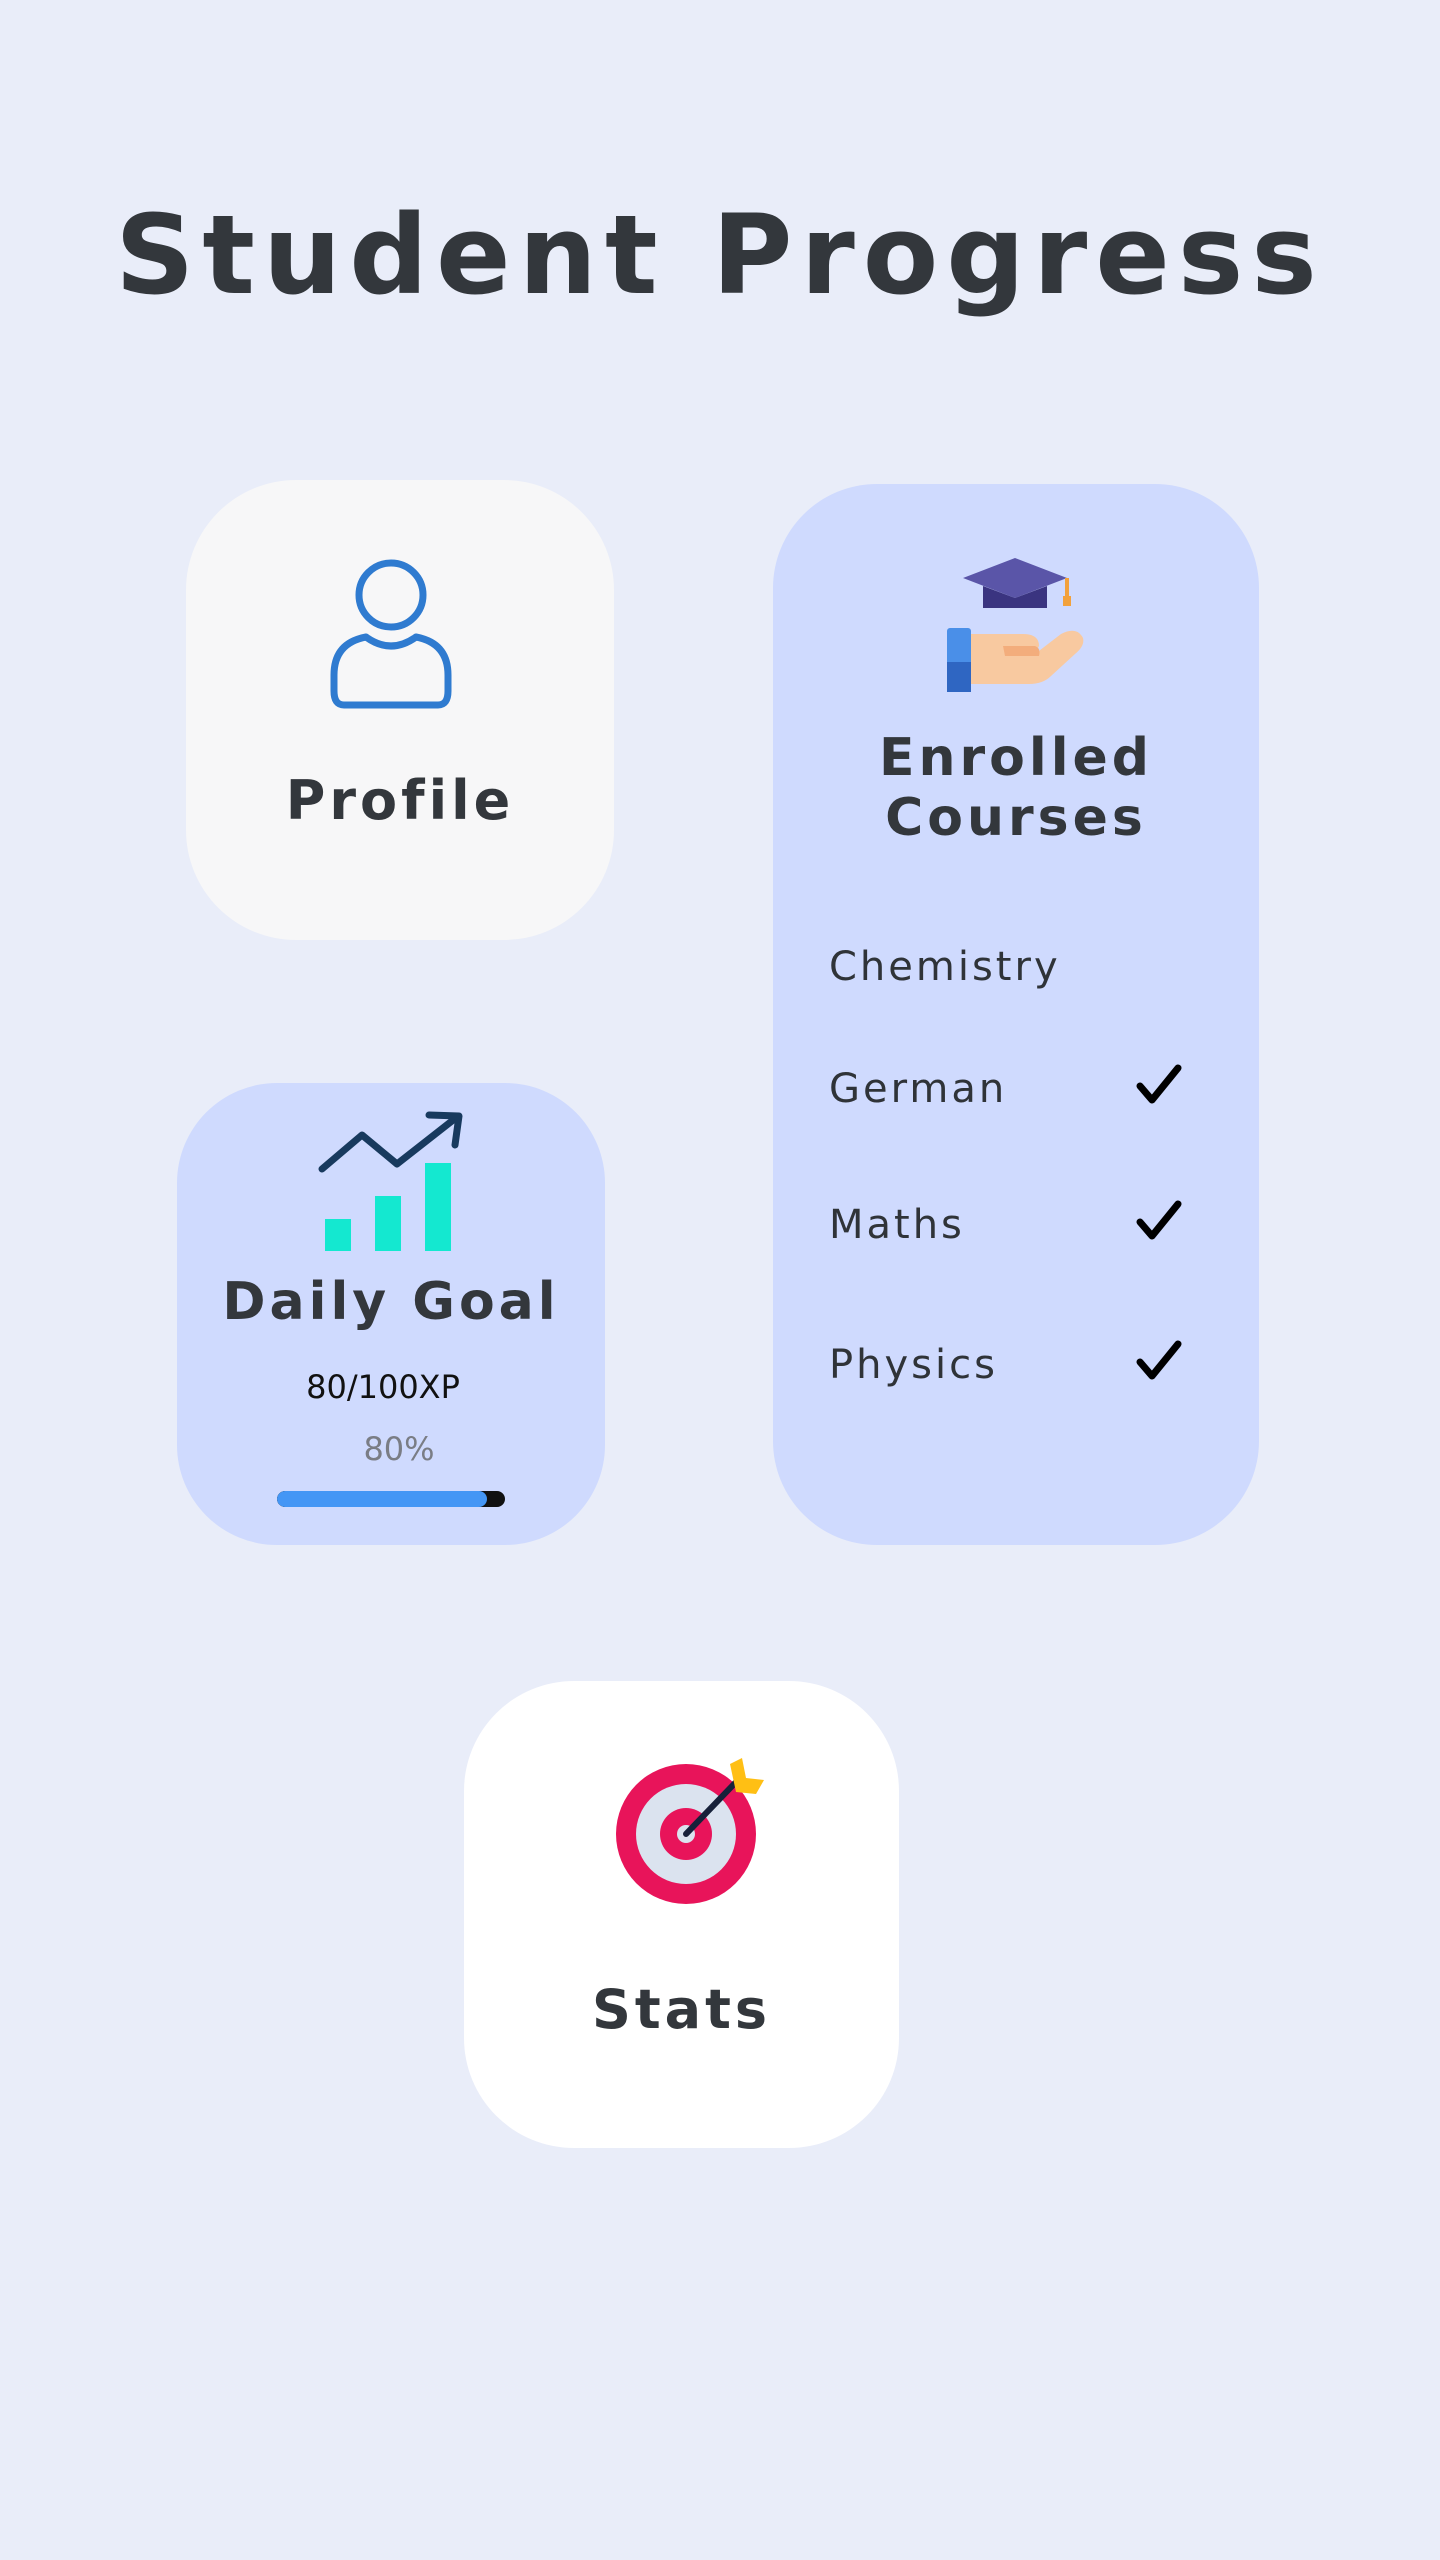 This screenshot has width=1440, height=2560. Describe the element at coordinates (1018, 627) in the screenshot. I see `graduation-cap-hand-icon` at that location.